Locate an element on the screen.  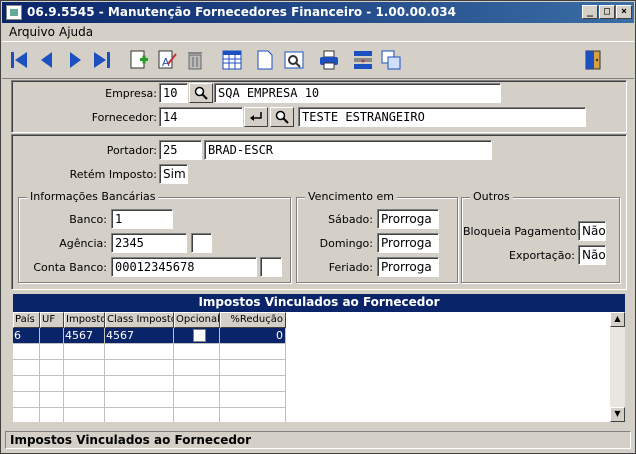
column-header-opcional: Opcional is located at coordinates (197, 320).